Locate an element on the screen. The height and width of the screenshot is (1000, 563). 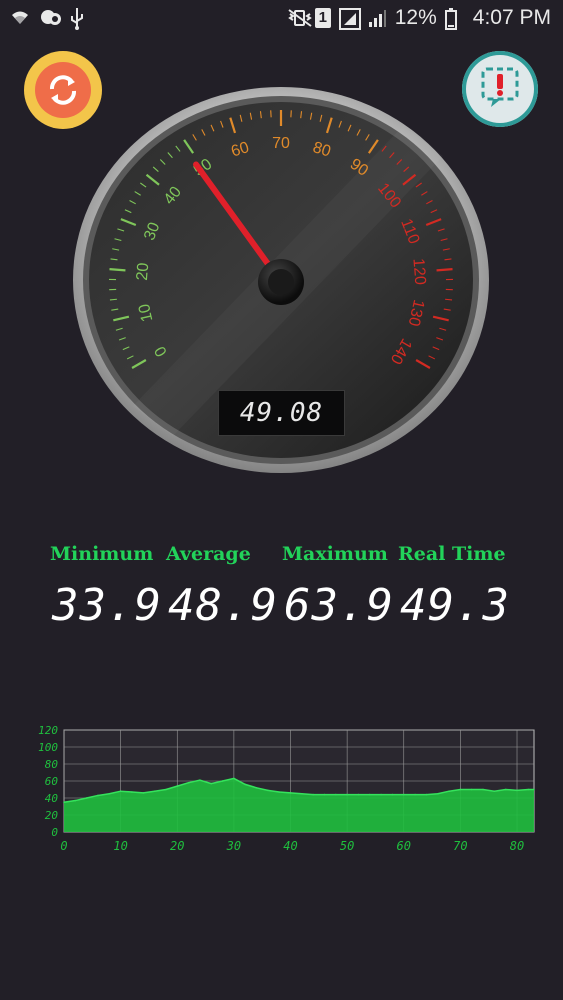
chart-x-tick-label: 30 is located at coordinates (233, 846).